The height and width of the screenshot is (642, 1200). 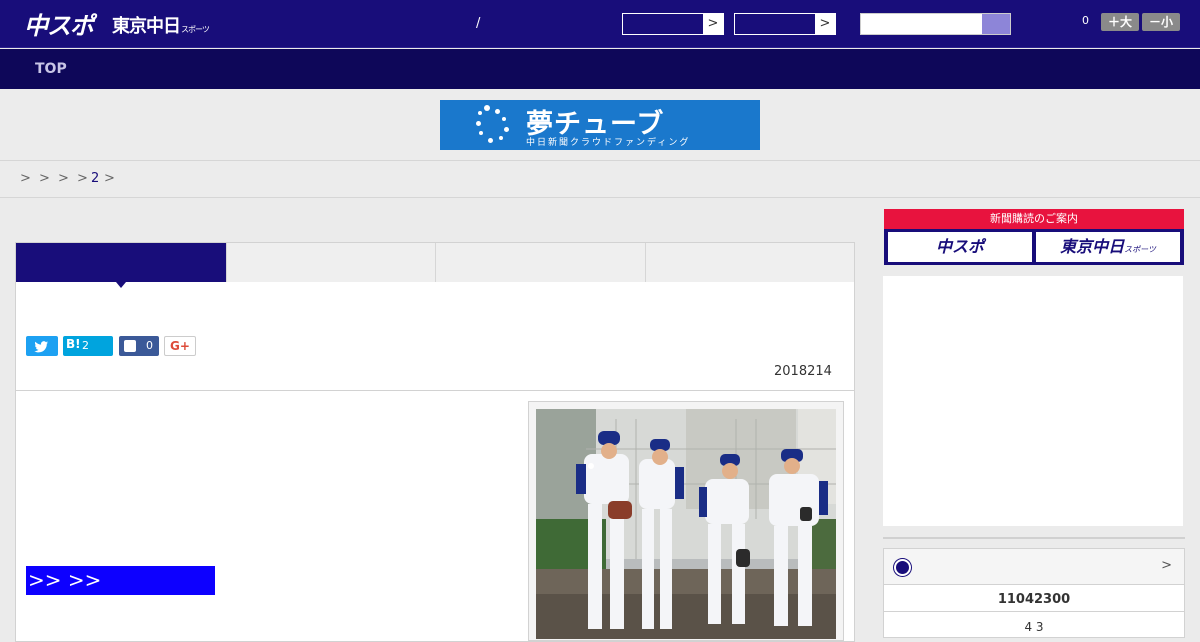 I want to click on breadcrumb: > > > > 2 >, so click(x=600, y=179).